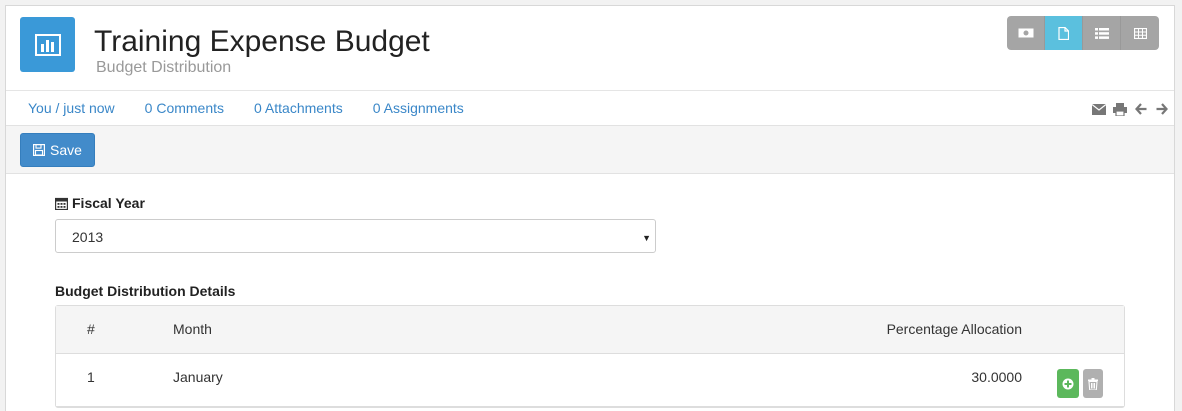 This screenshot has width=1182, height=411. I want to click on money-view-button, so click(1026, 33).